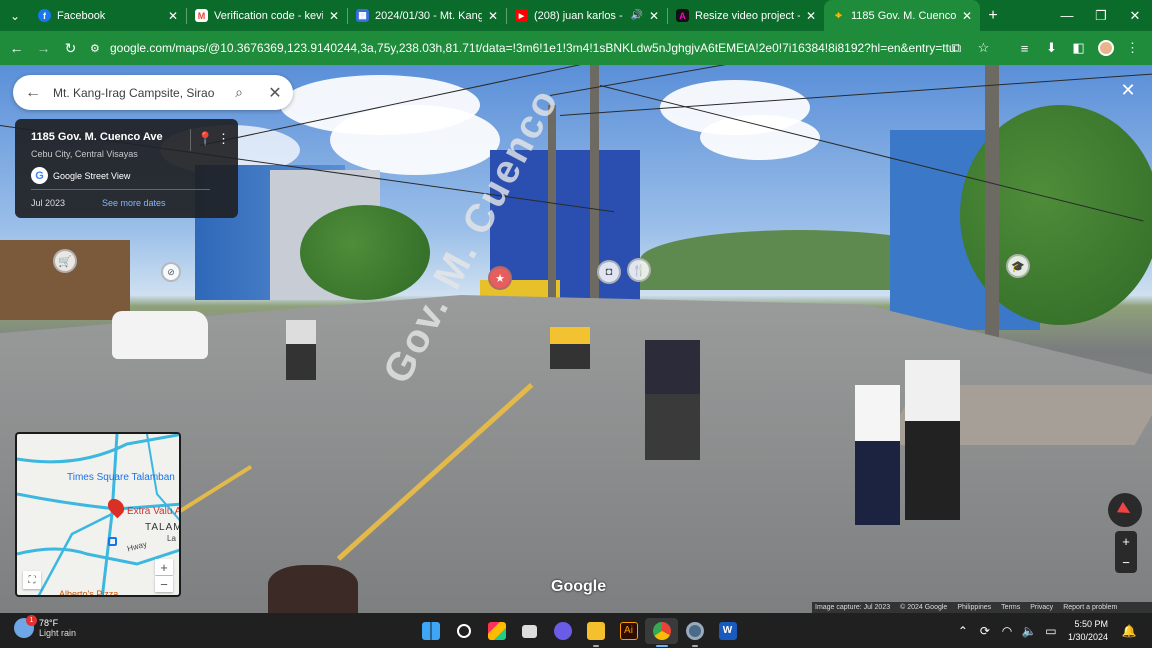  What do you see at coordinates (1078, 48) in the screenshot?
I see `side-panel-icon: ◧` at bounding box center [1078, 48].